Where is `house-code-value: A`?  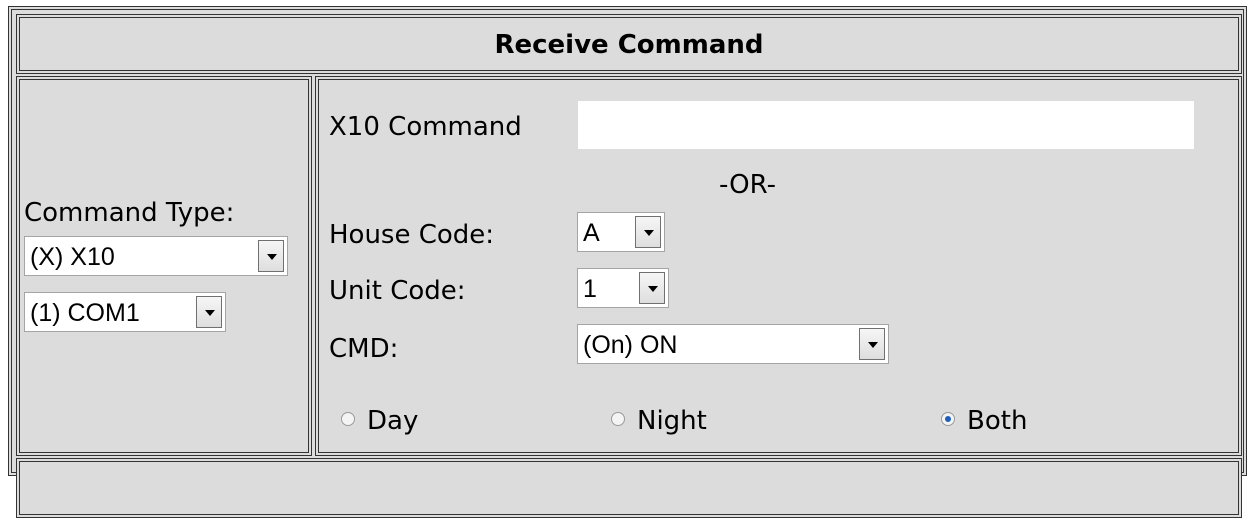
house-code-value: A is located at coordinates (591, 233).